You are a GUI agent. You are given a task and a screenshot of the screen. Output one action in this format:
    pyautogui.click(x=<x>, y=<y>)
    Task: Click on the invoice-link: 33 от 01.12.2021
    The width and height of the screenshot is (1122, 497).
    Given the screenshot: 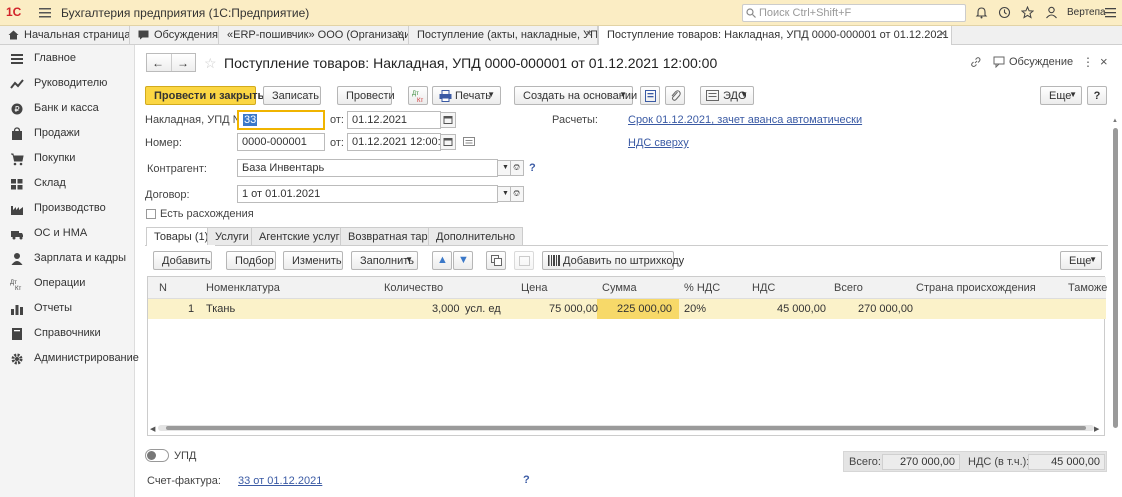 What is the action you would take?
    pyautogui.click(x=280, y=481)
    